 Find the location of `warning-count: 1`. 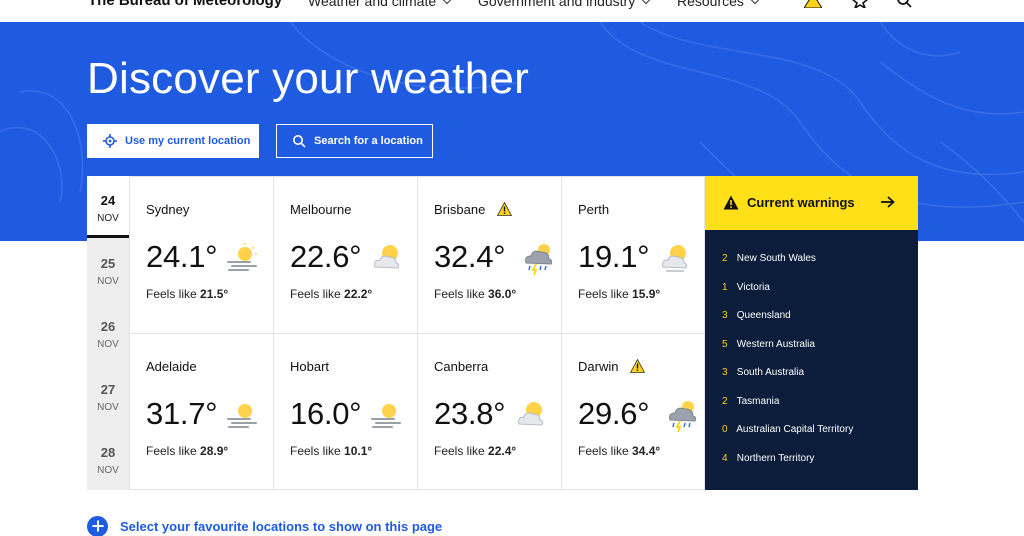

warning-count: 1 is located at coordinates (725, 287).